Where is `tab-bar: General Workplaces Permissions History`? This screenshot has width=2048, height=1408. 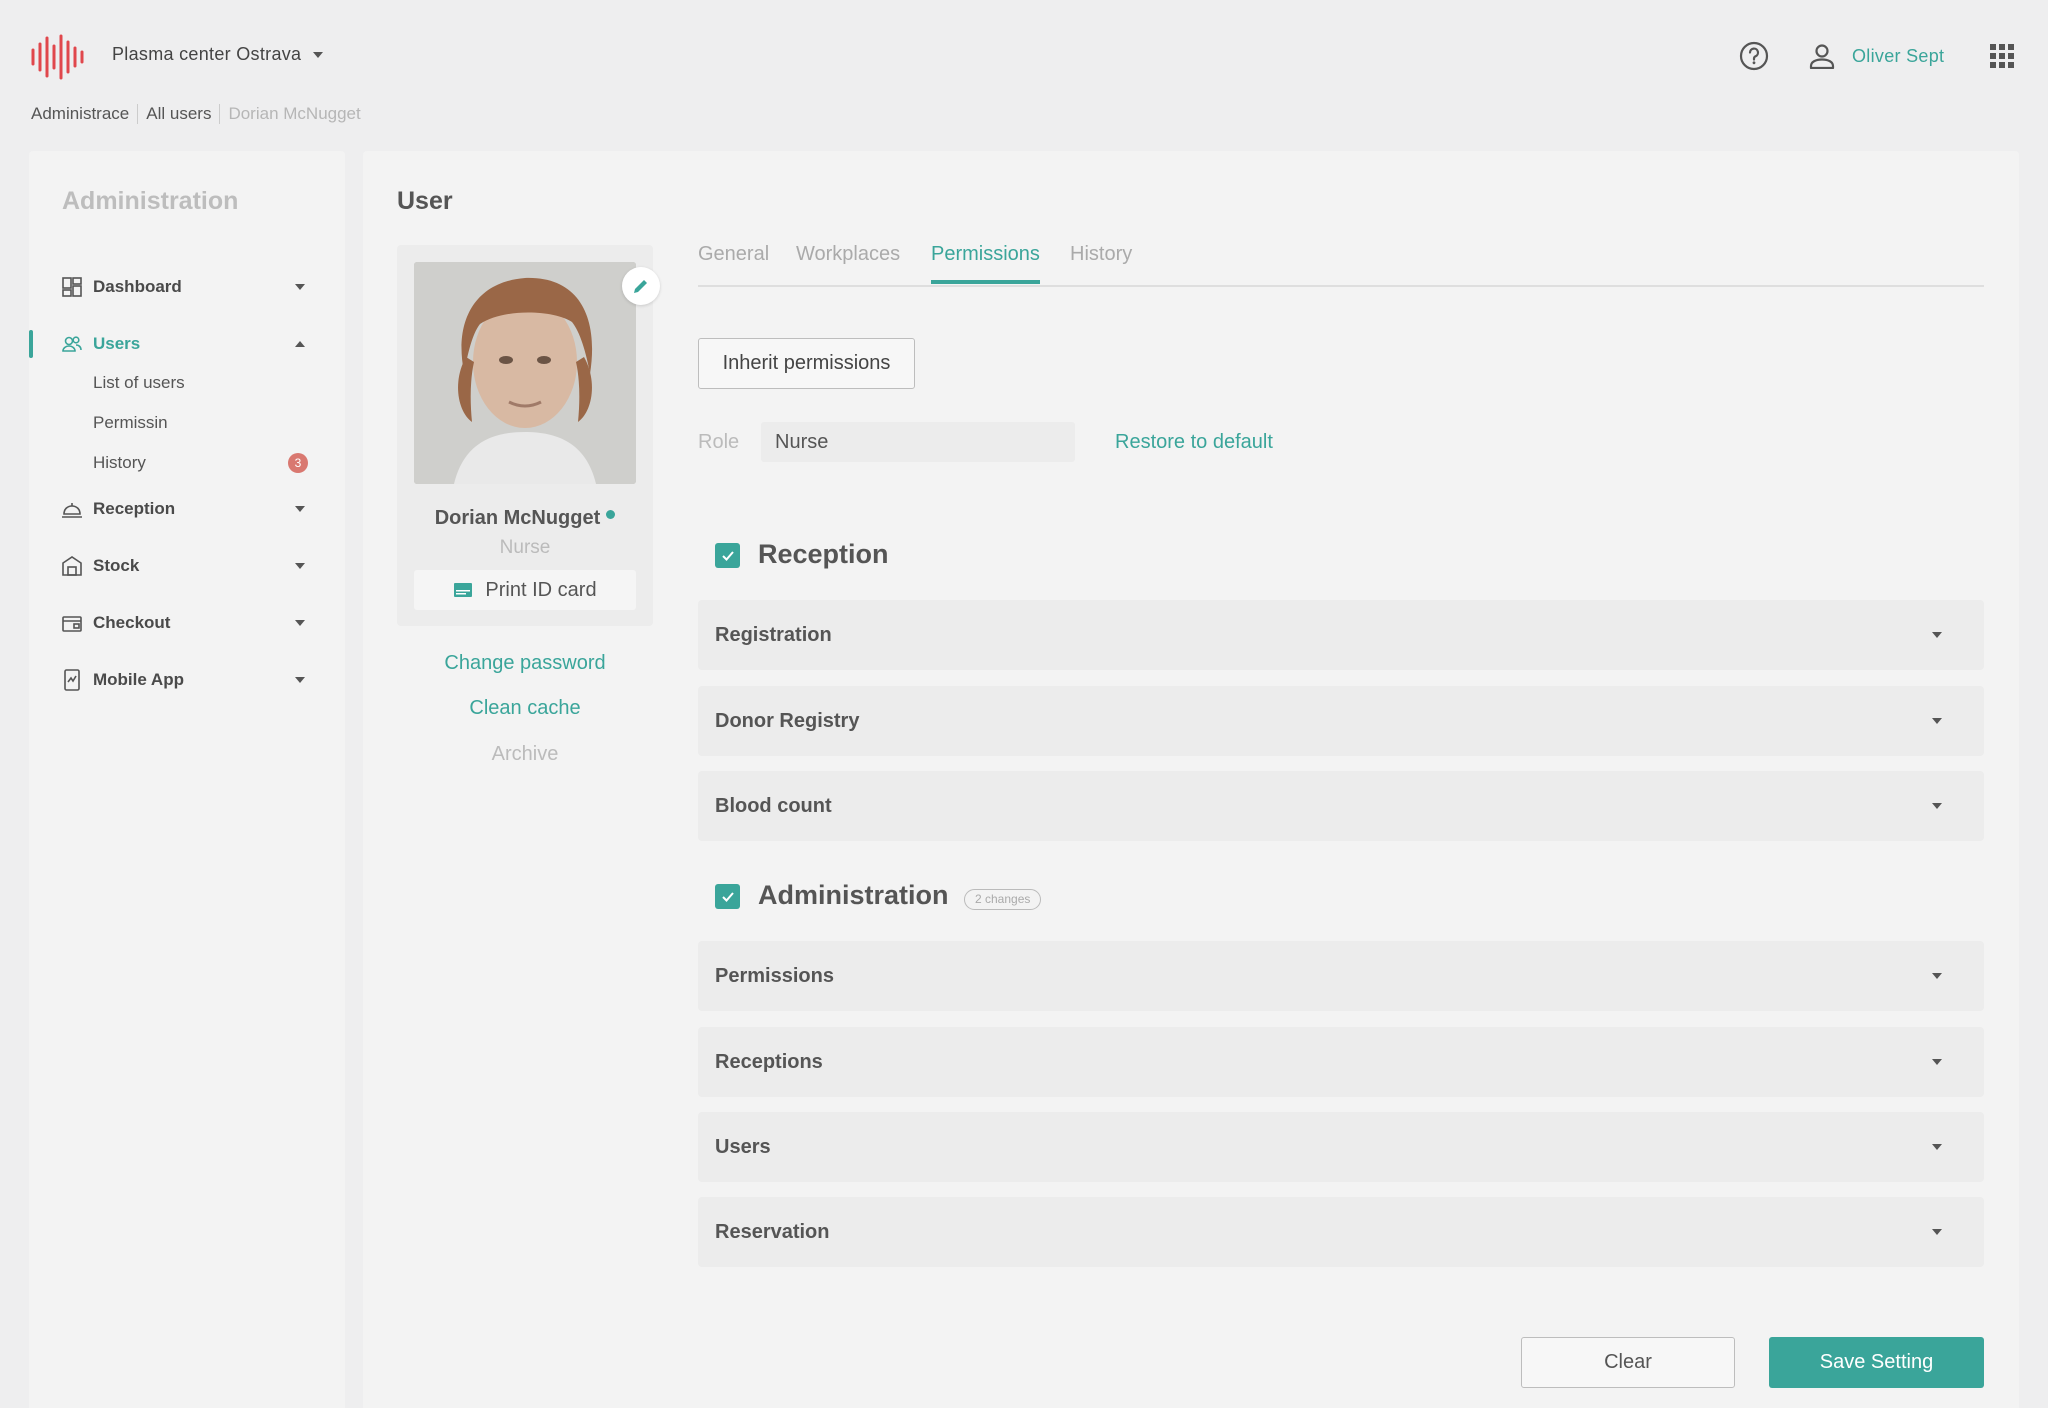 tab-bar: General Workplaces Permissions History is located at coordinates (1341, 265).